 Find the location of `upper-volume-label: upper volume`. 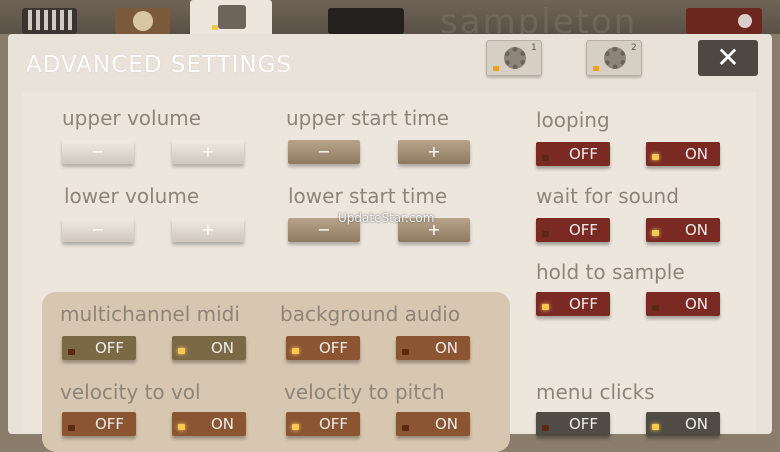

upper-volume-label: upper volume is located at coordinates (132, 118).